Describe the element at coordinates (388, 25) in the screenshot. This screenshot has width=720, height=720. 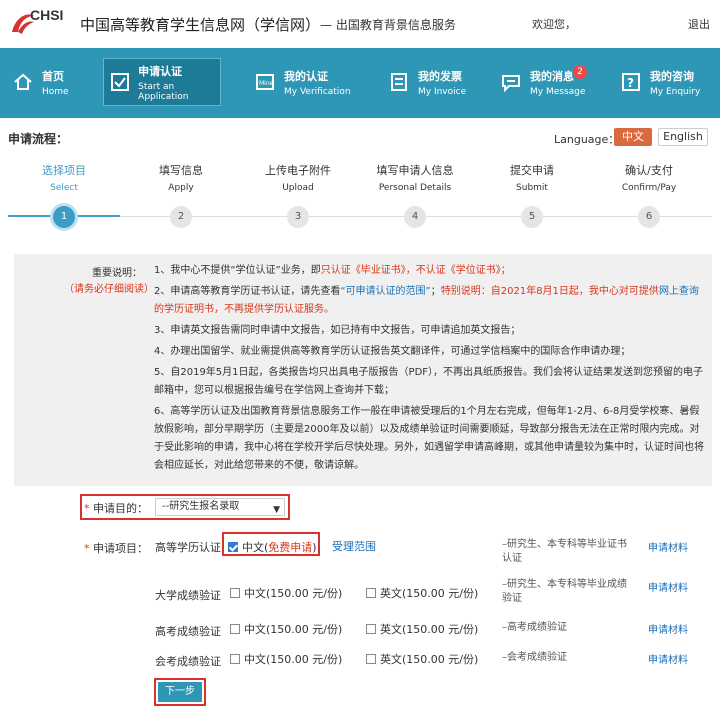
I see `site-subtitle: — 出国教育背景信息服务` at that location.